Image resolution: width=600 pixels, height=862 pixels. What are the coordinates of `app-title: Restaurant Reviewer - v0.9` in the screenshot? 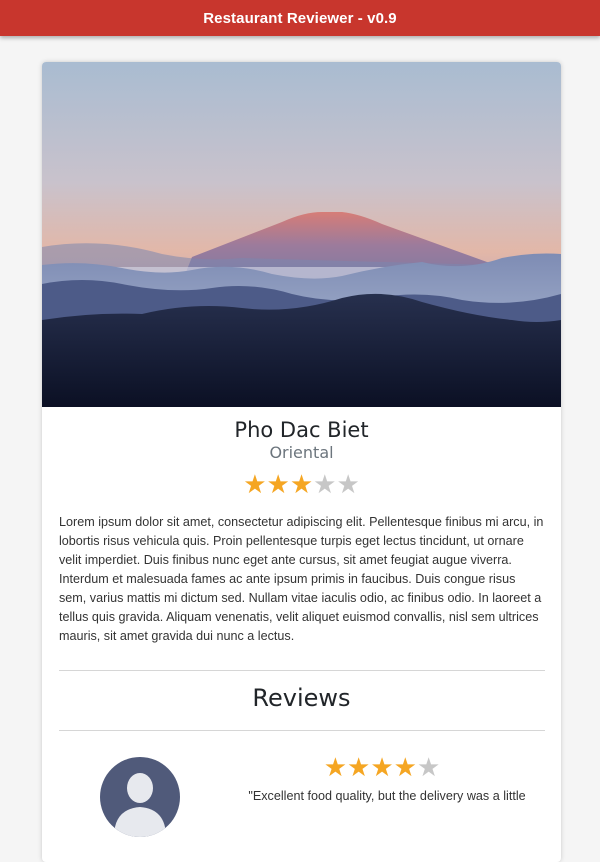 It's located at (300, 18).